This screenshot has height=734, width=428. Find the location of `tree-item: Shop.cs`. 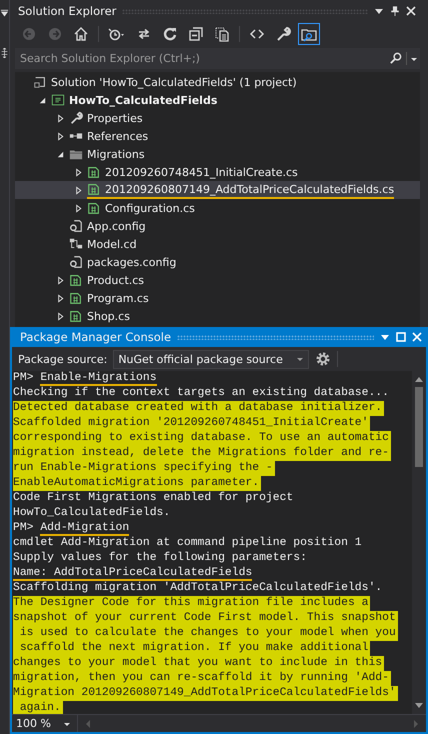

tree-item: Shop.cs is located at coordinates (217, 316).